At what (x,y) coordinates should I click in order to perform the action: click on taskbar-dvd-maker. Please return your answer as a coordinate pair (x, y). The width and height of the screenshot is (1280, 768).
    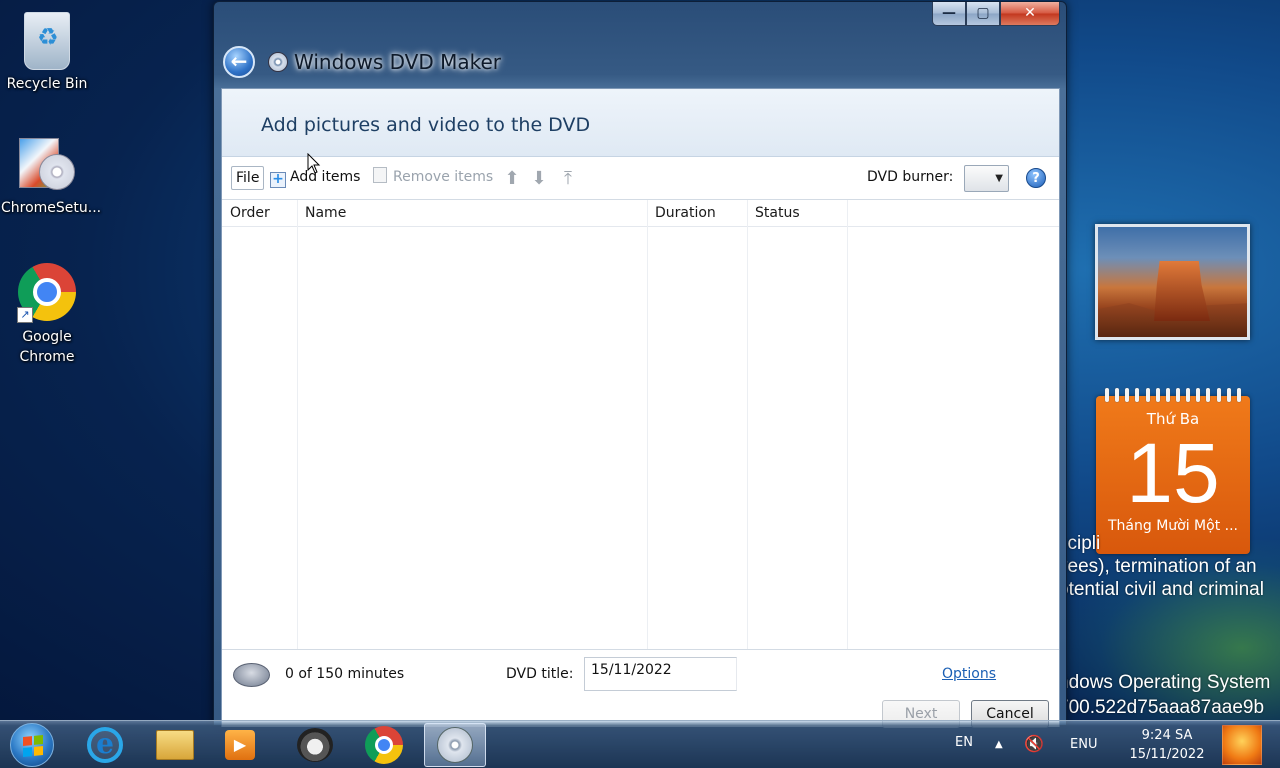
    Looking at the image, I should click on (455, 745).